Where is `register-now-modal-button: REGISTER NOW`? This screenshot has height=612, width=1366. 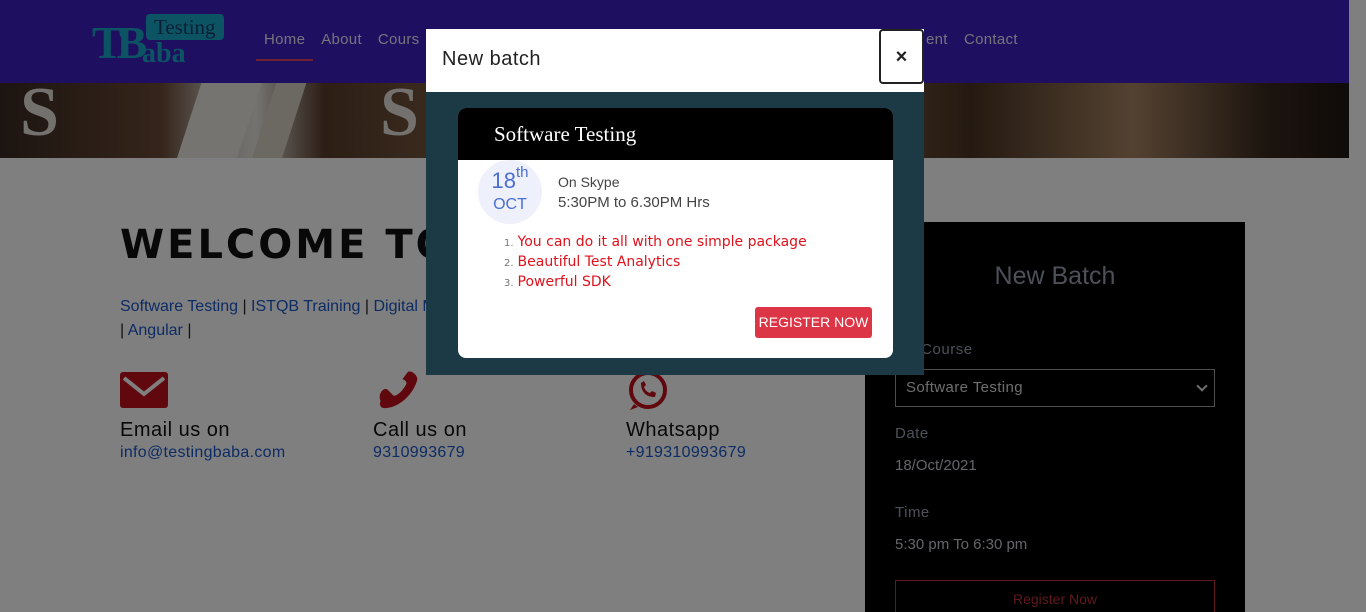 register-now-modal-button: REGISTER NOW is located at coordinates (813, 322).